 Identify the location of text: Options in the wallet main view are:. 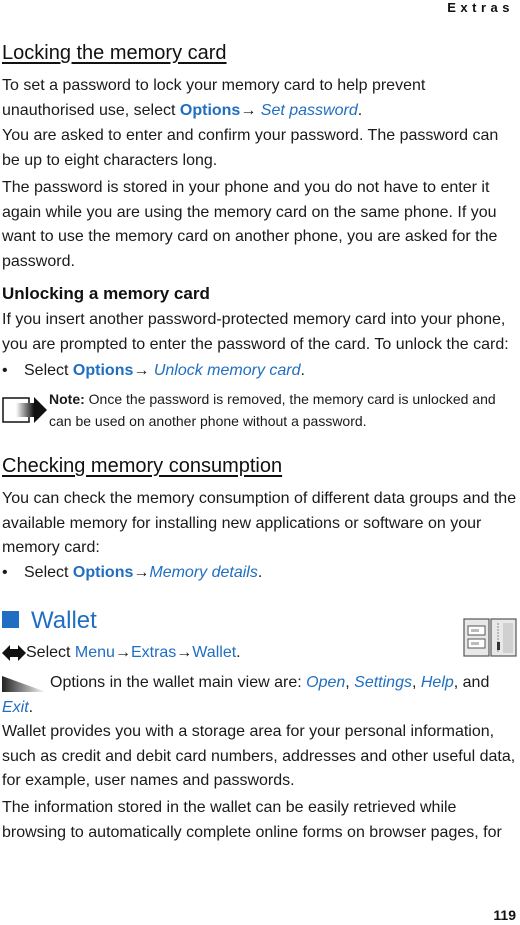
(178, 682).